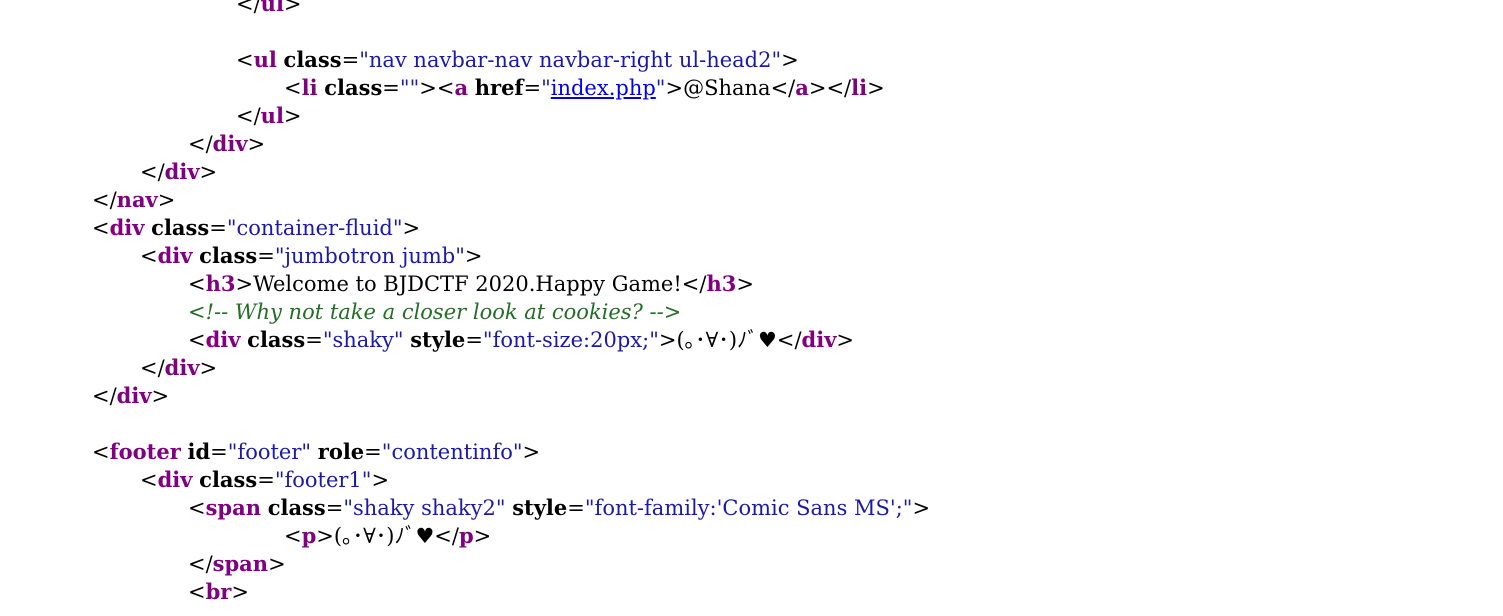  What do you see at coordinates (603, 88) in the screenshot?
I see `href-link: index.php` at bounding box center [603, 88].